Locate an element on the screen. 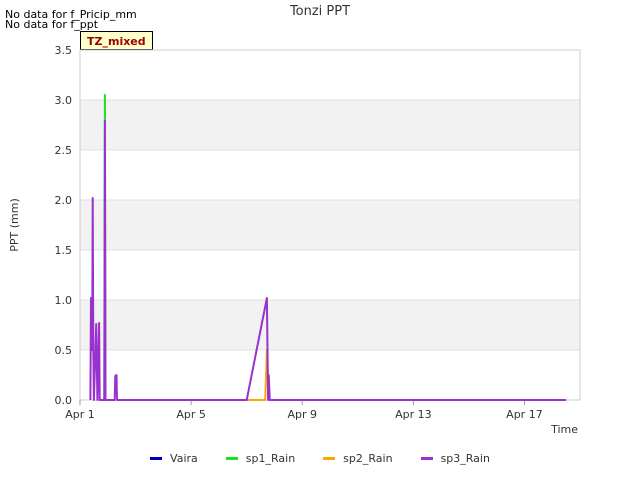 The image size is (640, 480). legend-item-vaira: Vaira is located at coordinates (174, 458).